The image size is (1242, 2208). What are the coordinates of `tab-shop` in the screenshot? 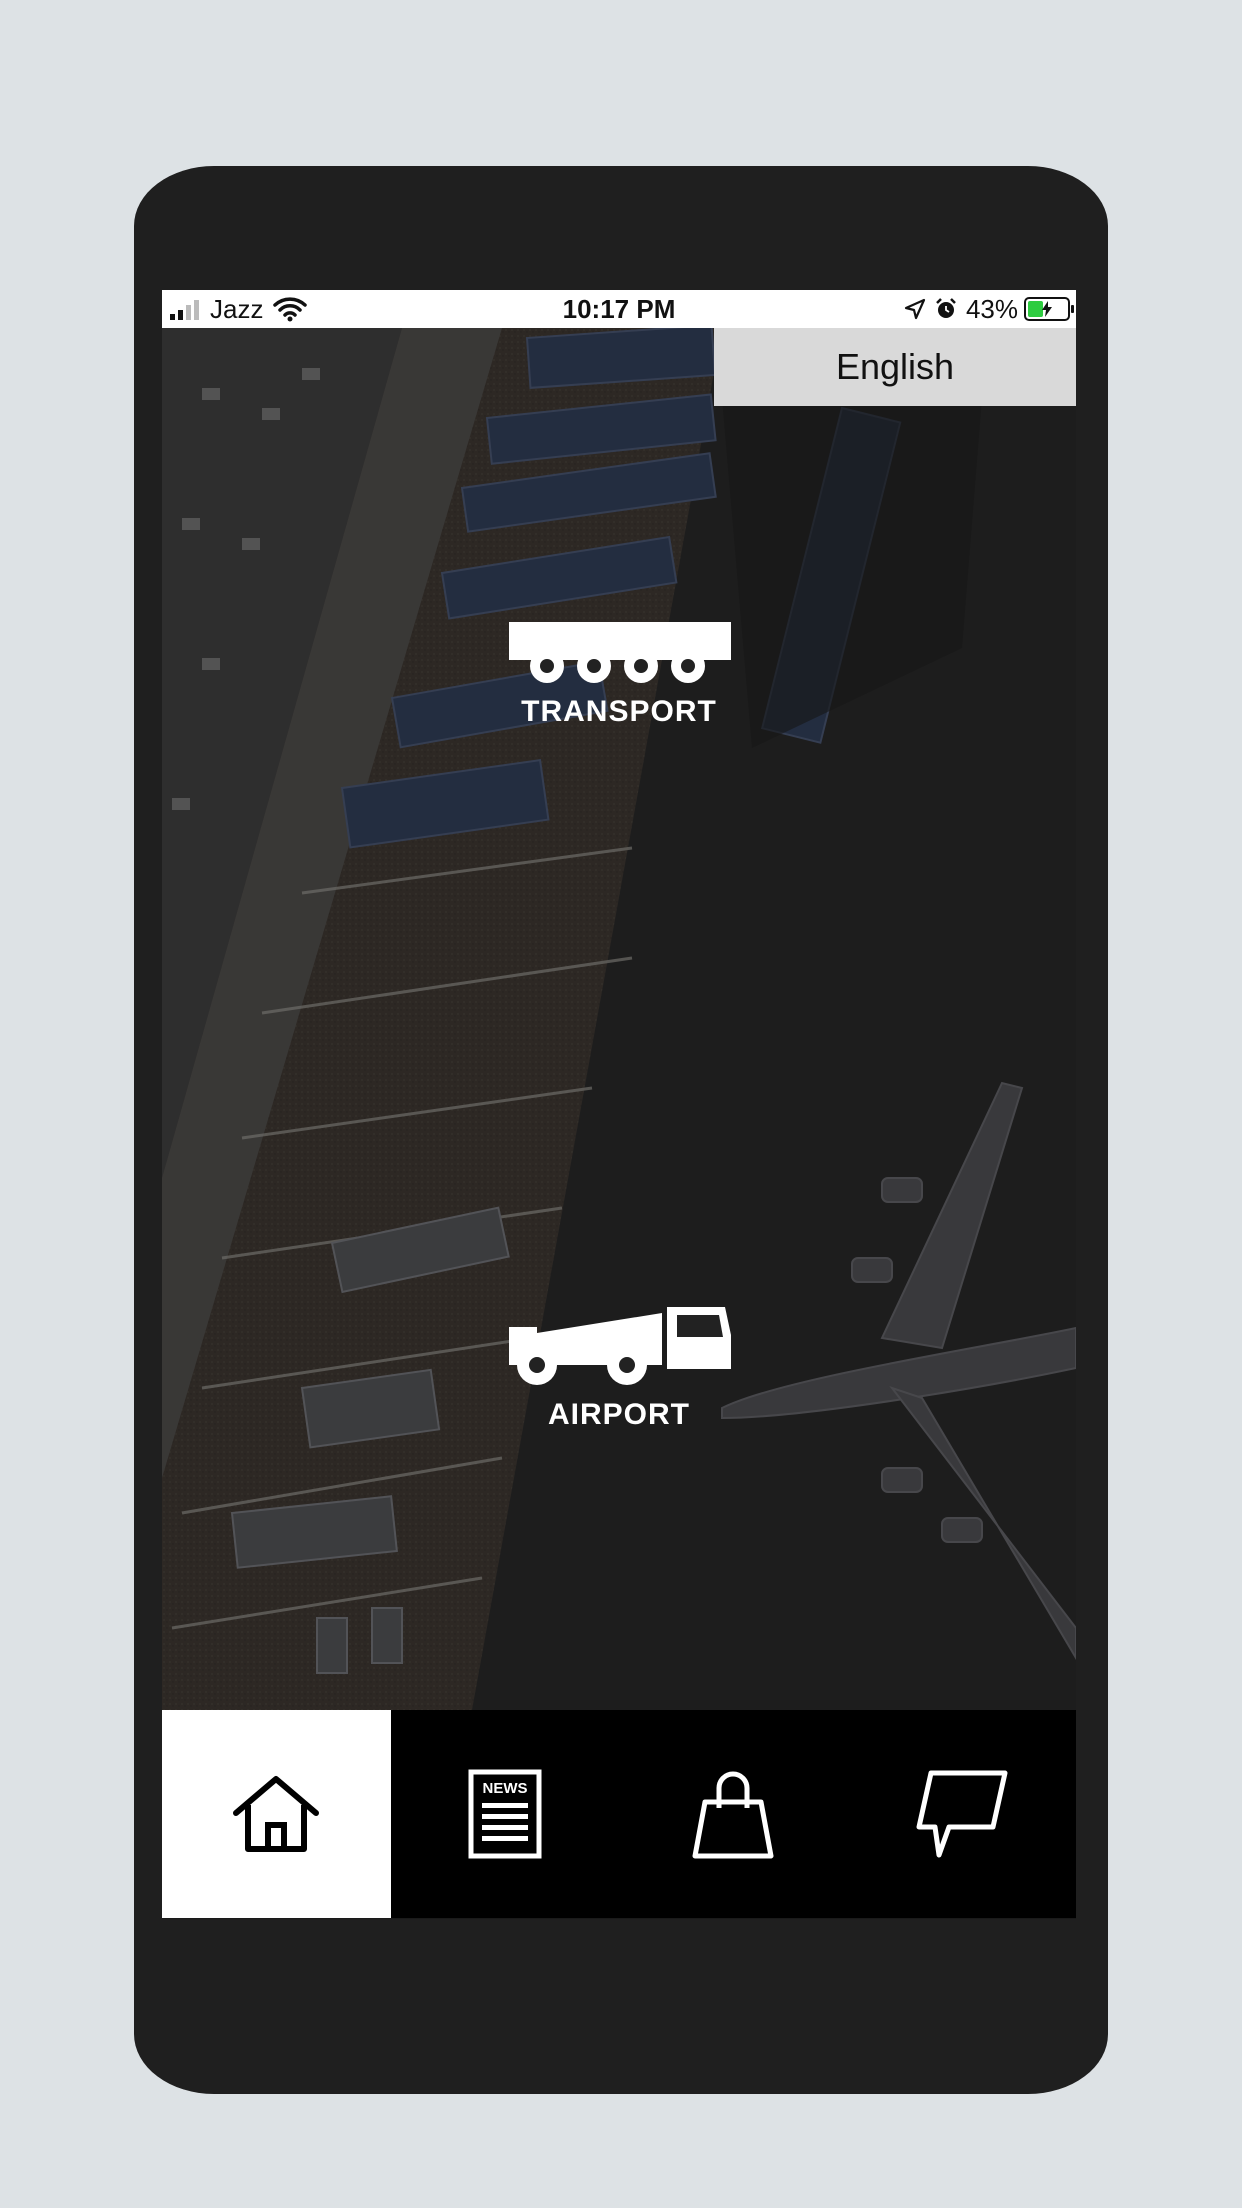 It's located at (733, 1814).